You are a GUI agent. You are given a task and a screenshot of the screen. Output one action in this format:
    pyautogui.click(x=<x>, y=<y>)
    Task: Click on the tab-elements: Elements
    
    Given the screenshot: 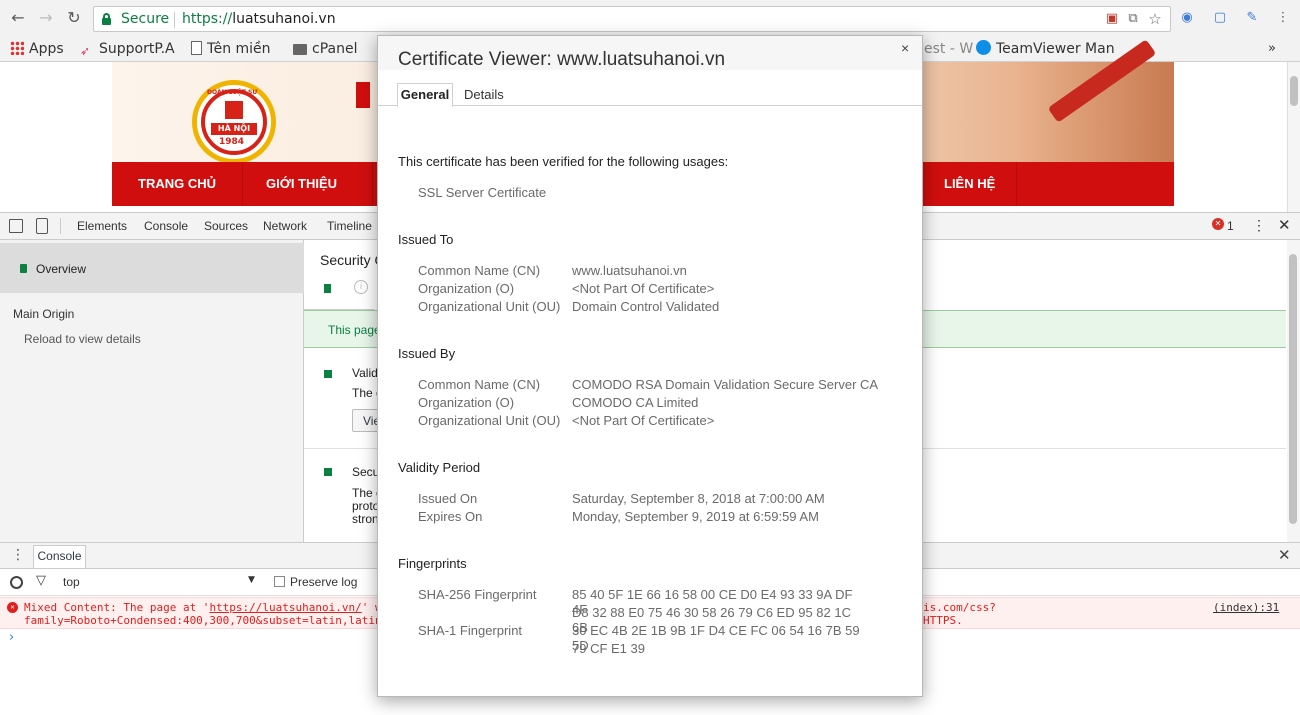 What is the action you would take?
    pyautogui.click(x=102, y=226)
    